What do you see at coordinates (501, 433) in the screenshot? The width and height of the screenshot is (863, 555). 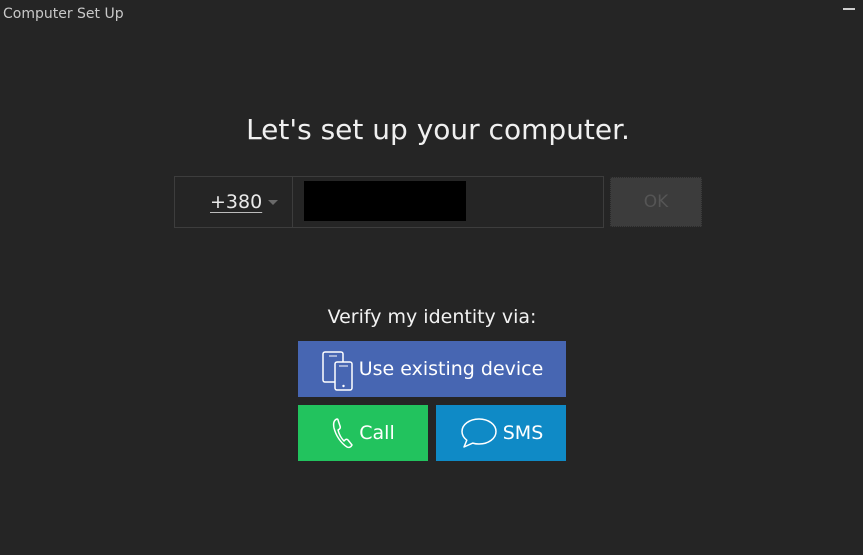 I see `sms-button: SMS` at bounding box center [501, 433].